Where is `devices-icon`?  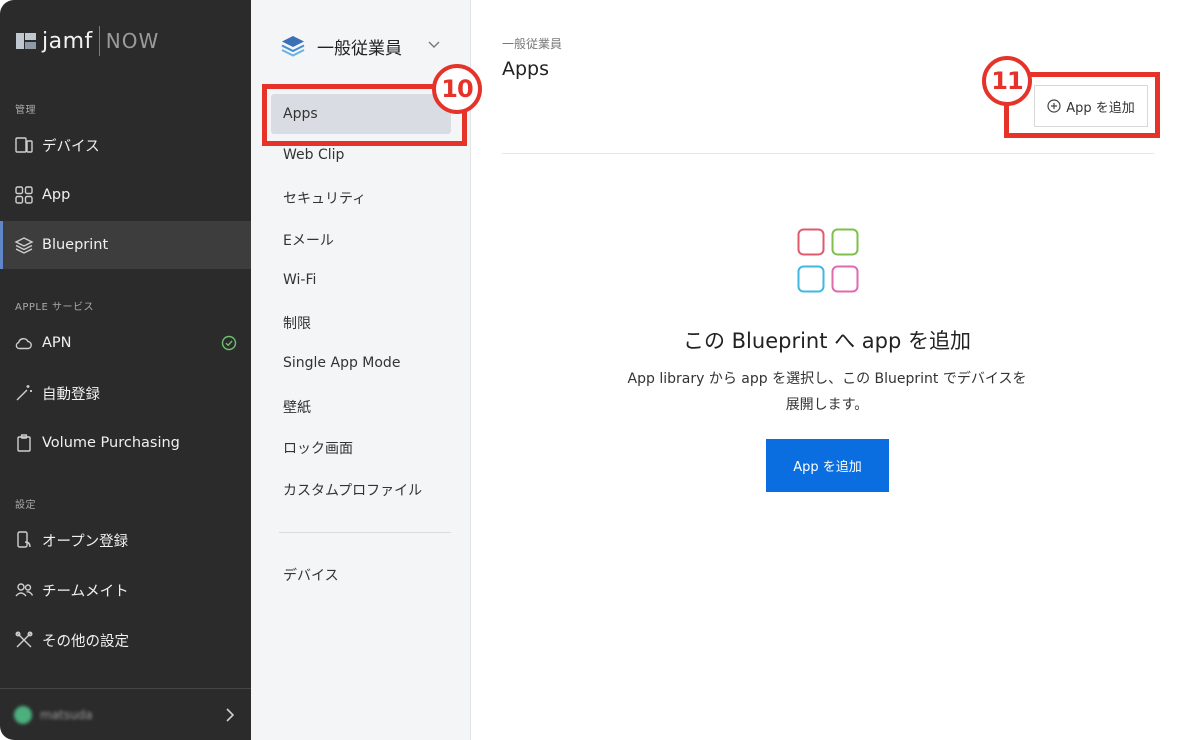 devices-icon is located at coordinates (24, 145).